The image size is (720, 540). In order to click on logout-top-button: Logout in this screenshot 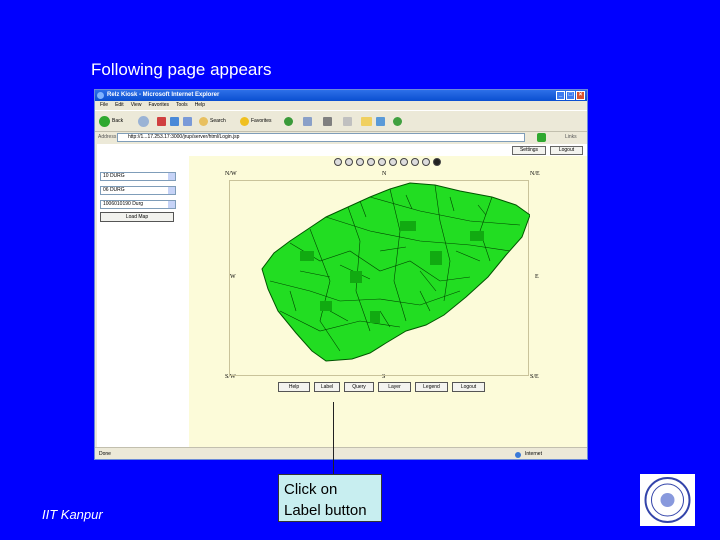, I will do `click(566, 150)`.